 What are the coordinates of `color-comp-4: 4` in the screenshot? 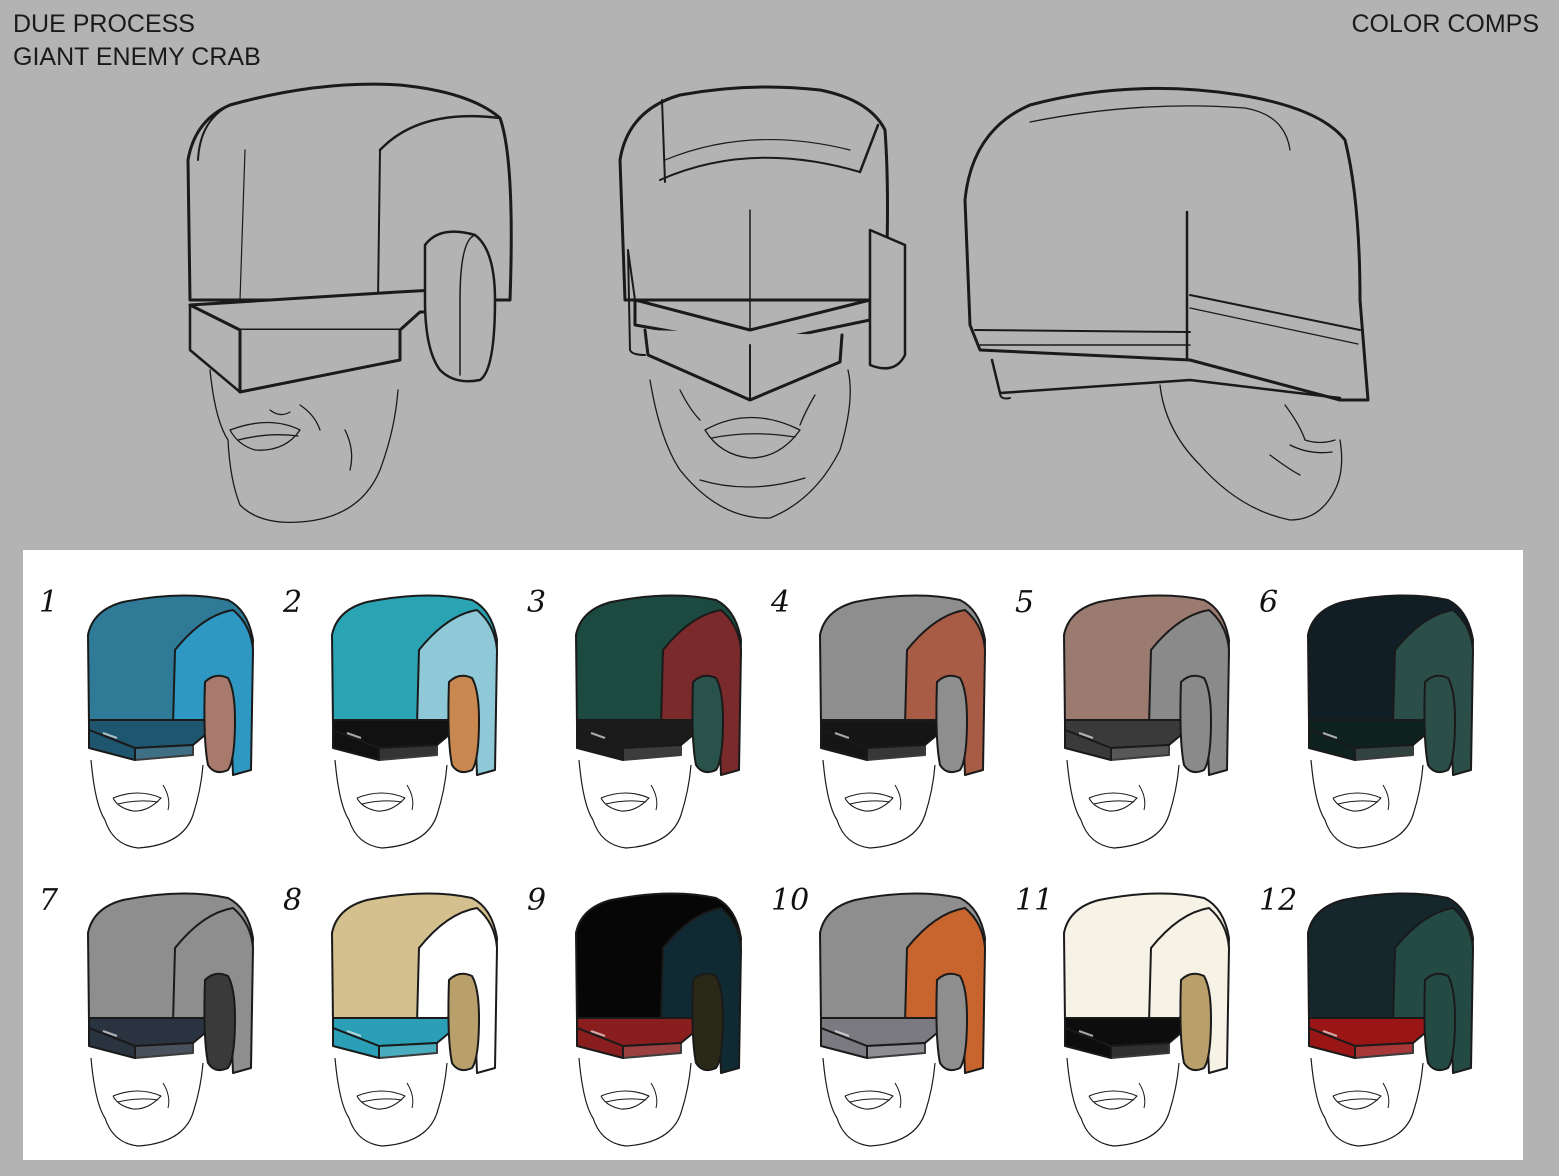 It's located at (893, 715).